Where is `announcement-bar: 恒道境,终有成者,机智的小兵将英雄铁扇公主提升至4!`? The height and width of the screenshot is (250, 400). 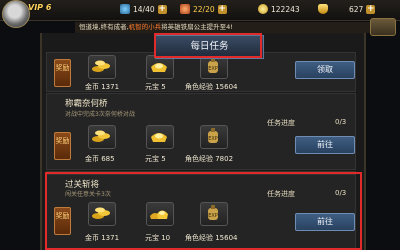 announcement-bar: 恒道境,终有成者,机智的小兵将英雄铁扇公主提升至4! is located at coordinates (223, 27).